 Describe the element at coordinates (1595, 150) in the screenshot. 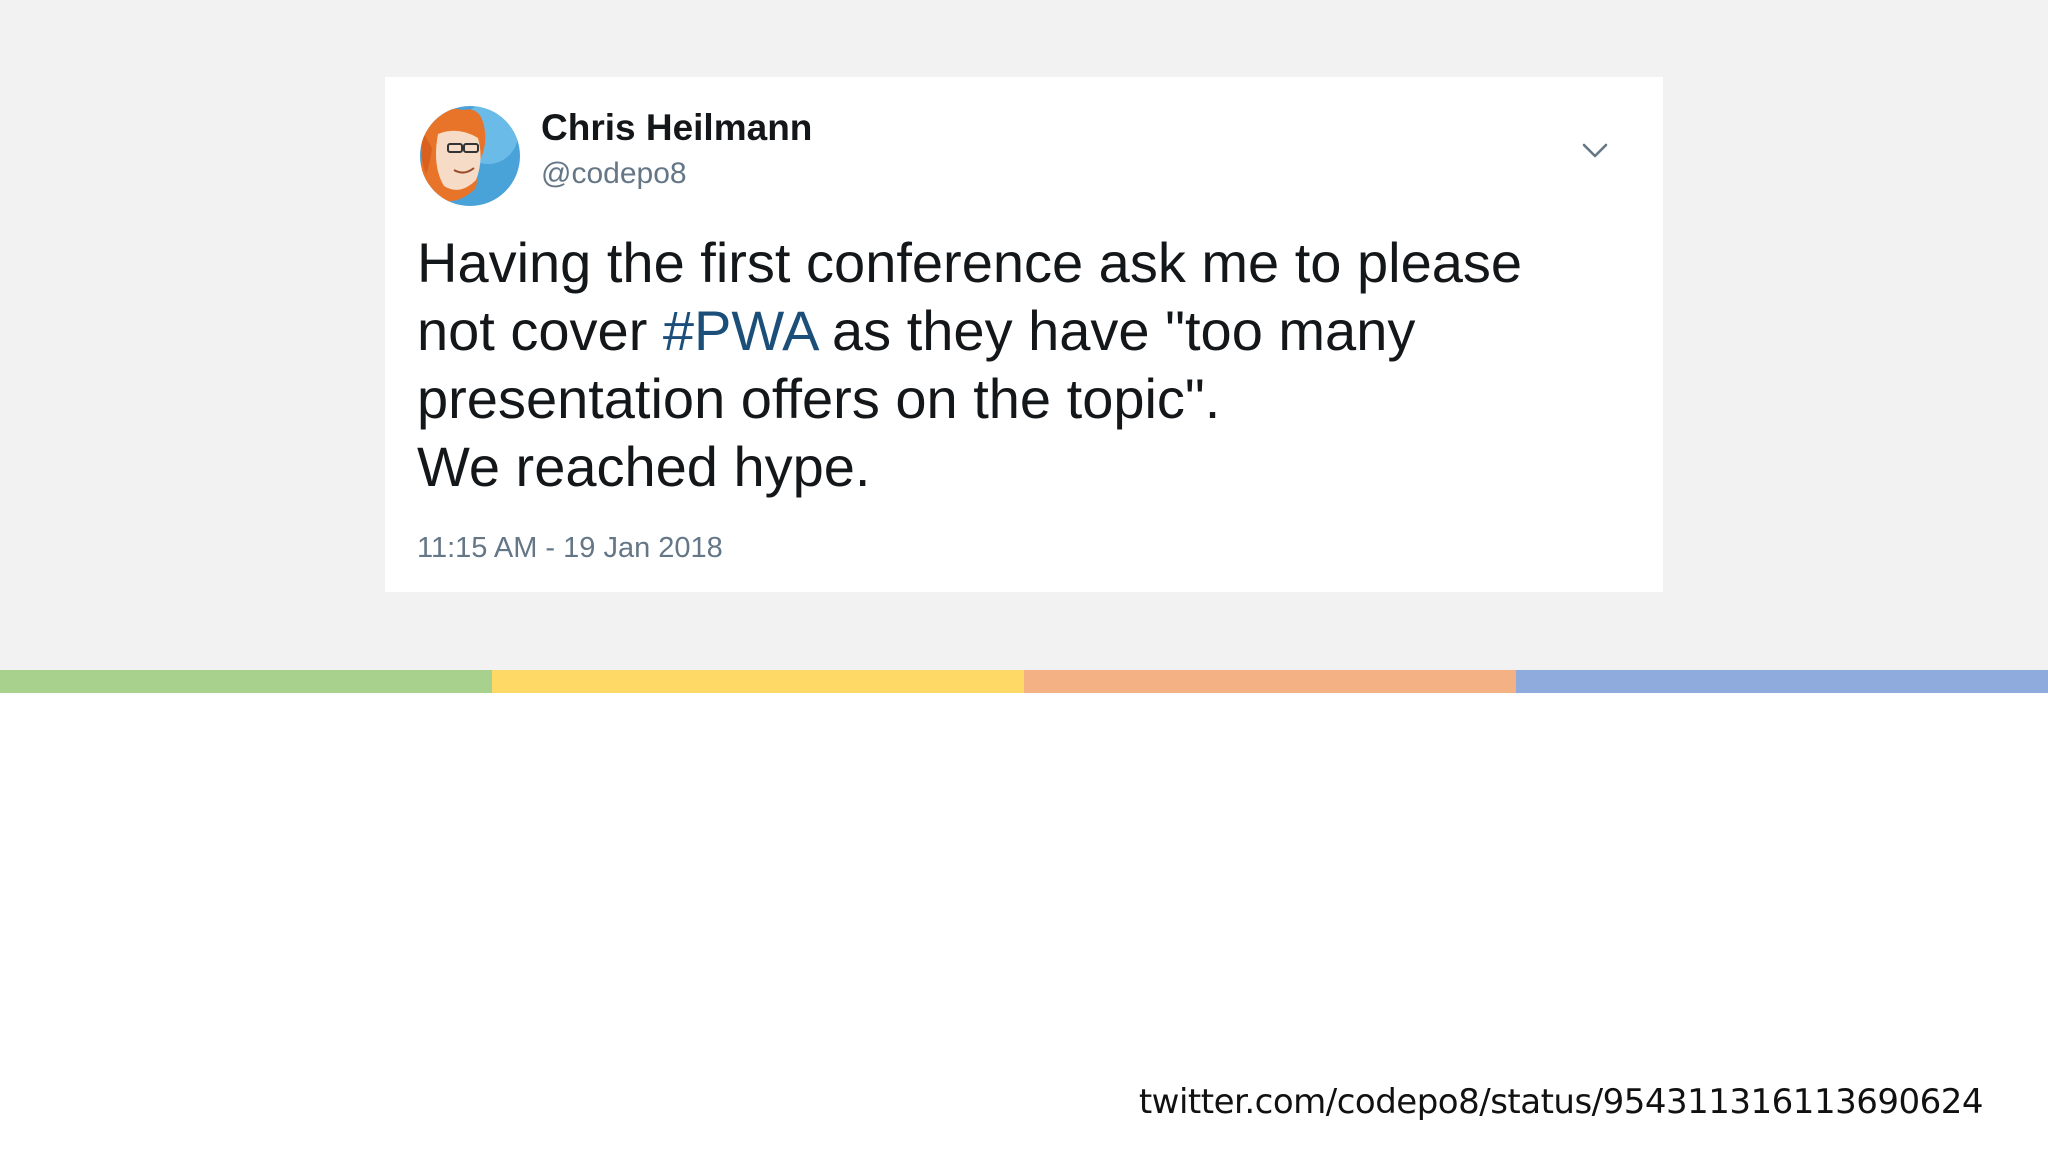

I see `chevron-down-icon` at that location.